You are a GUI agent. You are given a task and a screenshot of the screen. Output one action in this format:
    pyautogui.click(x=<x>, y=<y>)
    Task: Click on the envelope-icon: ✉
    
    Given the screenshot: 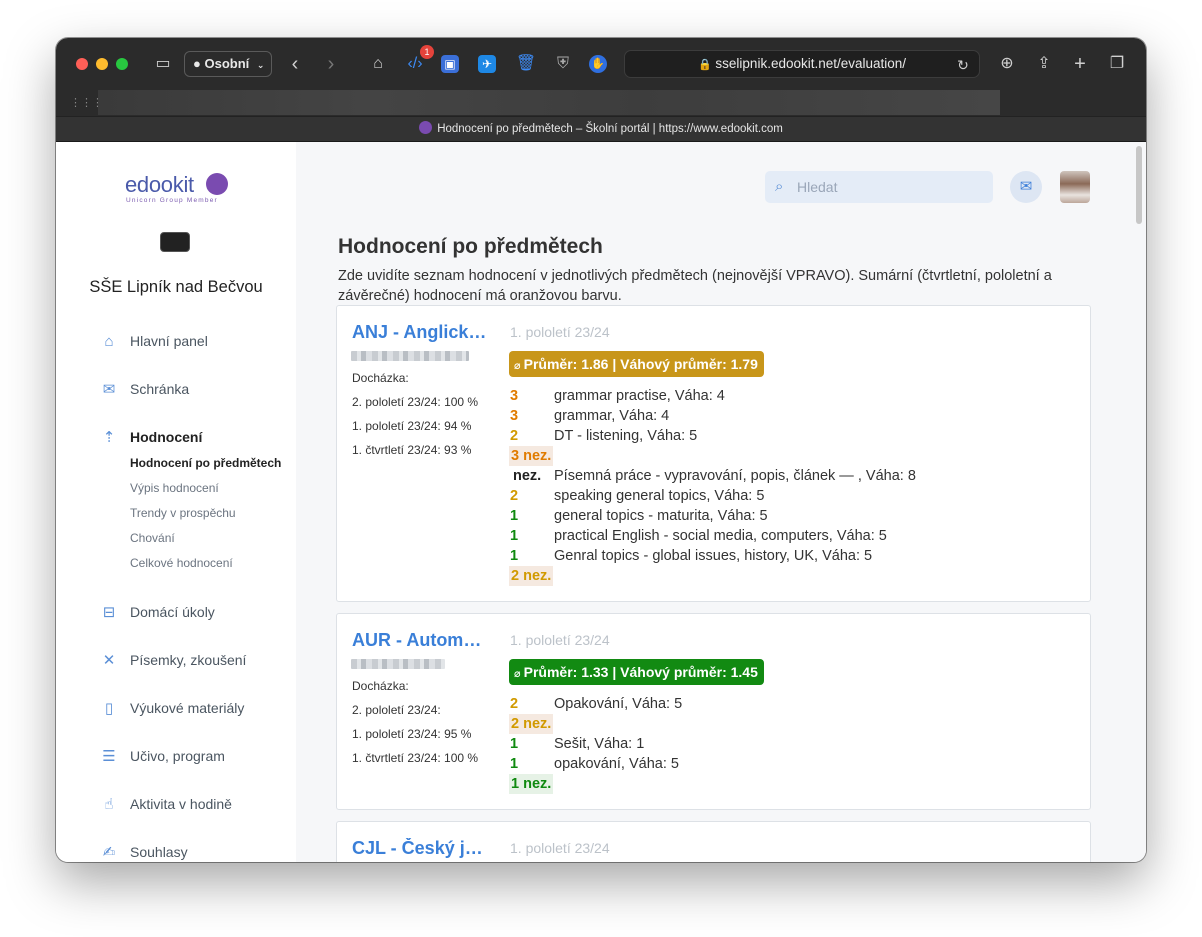 What is the action you would take?
    pyautogui.click(x=109, y=389)
    